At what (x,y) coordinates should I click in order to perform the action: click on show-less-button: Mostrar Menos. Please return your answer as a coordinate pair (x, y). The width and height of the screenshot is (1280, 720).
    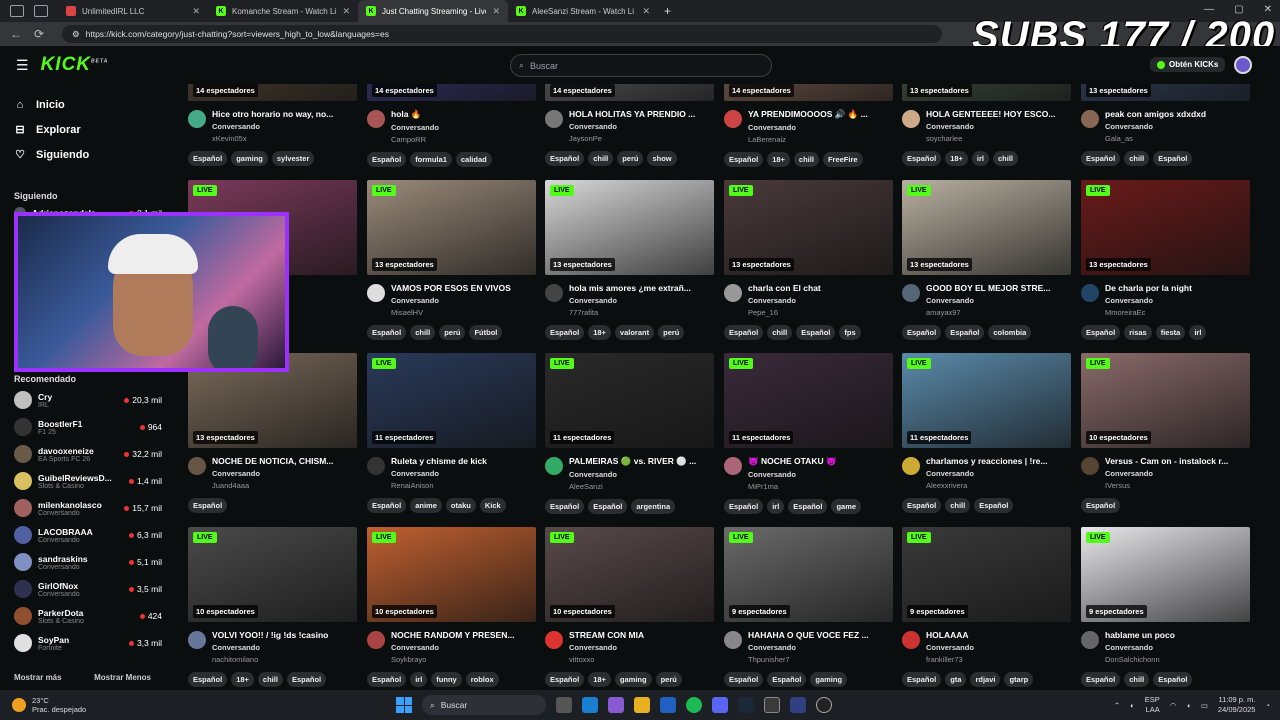
    Looking at the image, I should click on (122, 677).